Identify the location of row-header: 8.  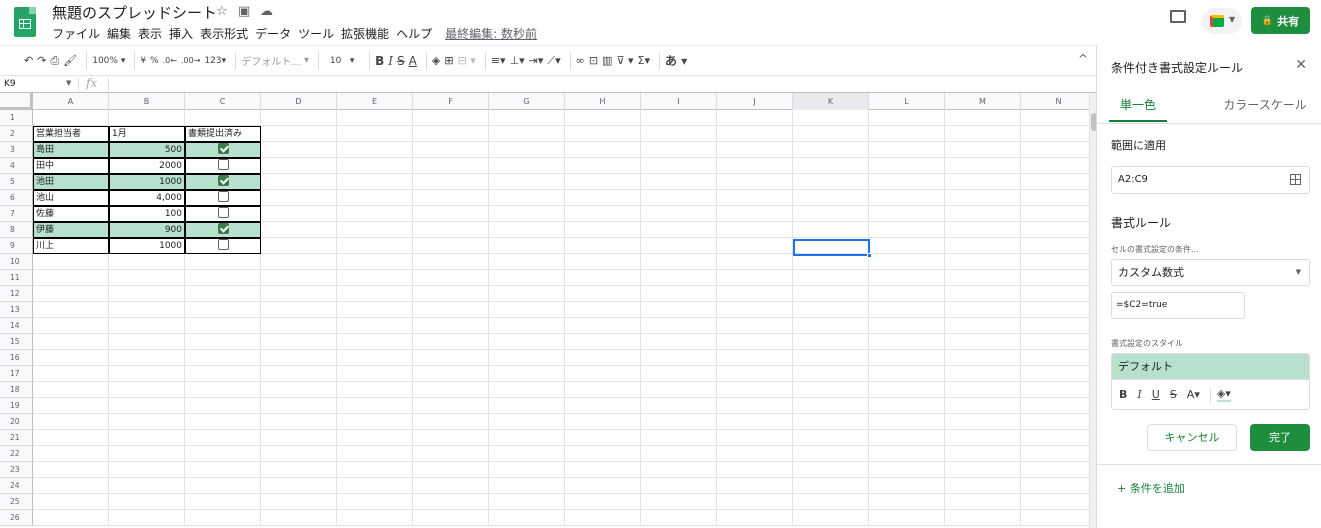
(16, 230).